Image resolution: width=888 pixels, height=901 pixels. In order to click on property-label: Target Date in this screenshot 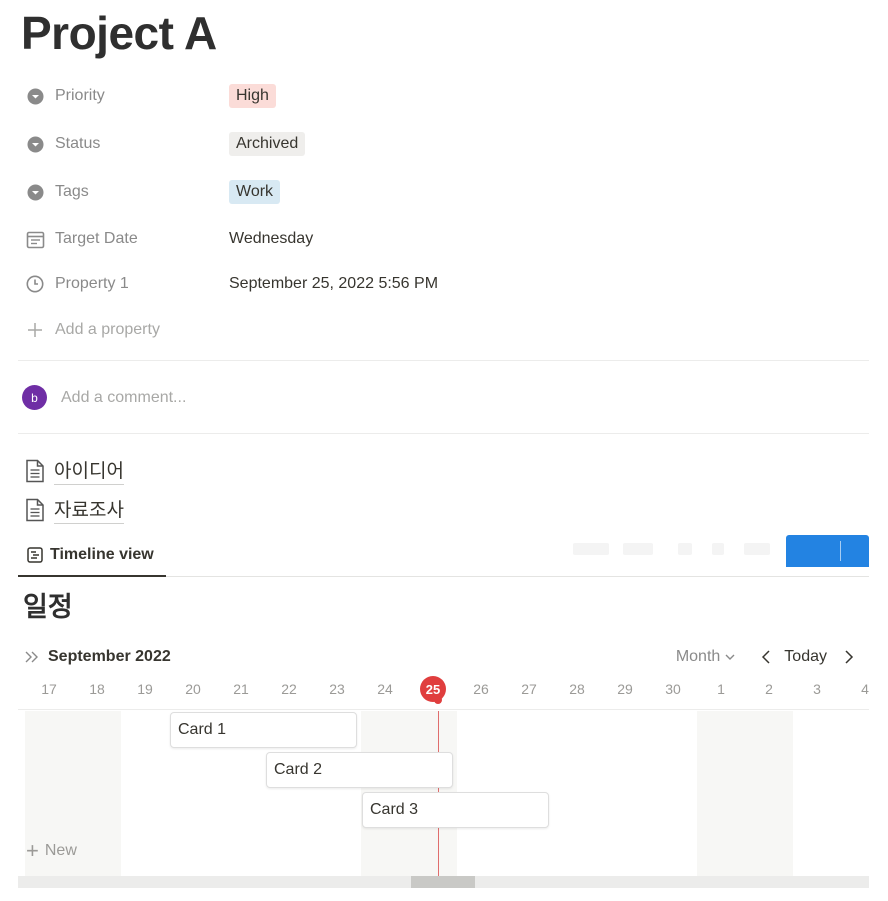, I will do `click(124, 239)`.